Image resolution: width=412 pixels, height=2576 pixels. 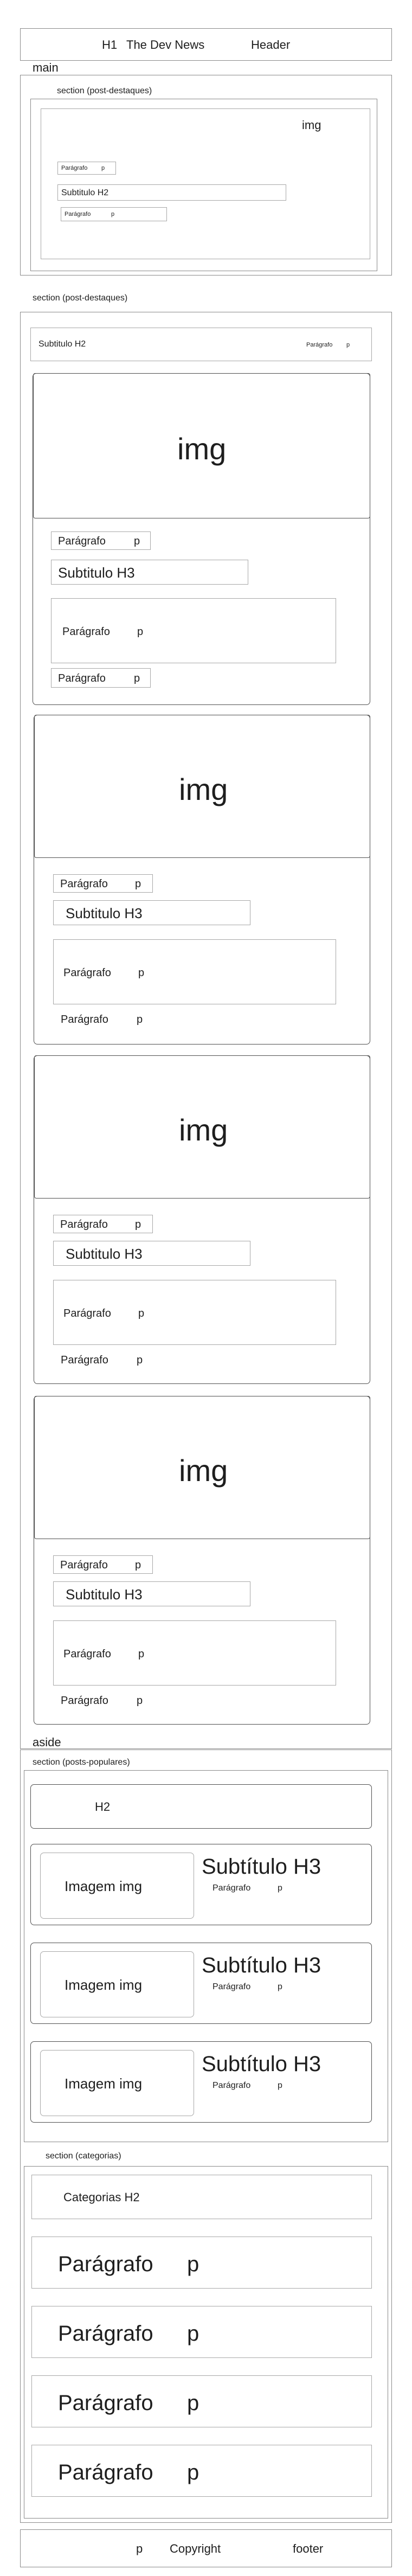 What do you see at coordinates (171, 192) in the screenshot?
I see `featured-subtitle: Subtitulo H2` at bounding box center [171, 192].